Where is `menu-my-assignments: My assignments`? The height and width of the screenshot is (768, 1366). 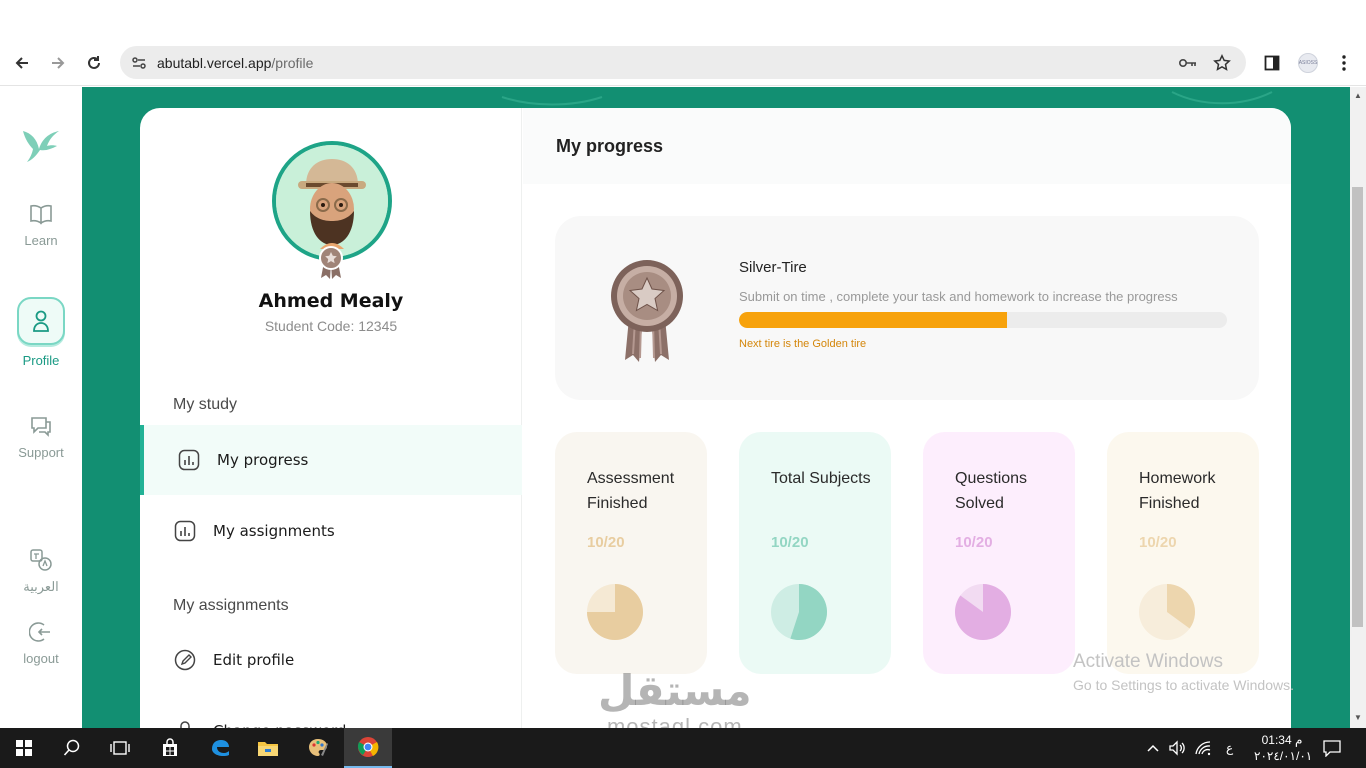
menu-my-assignments: My assignments is located at coordinates (331, 531).